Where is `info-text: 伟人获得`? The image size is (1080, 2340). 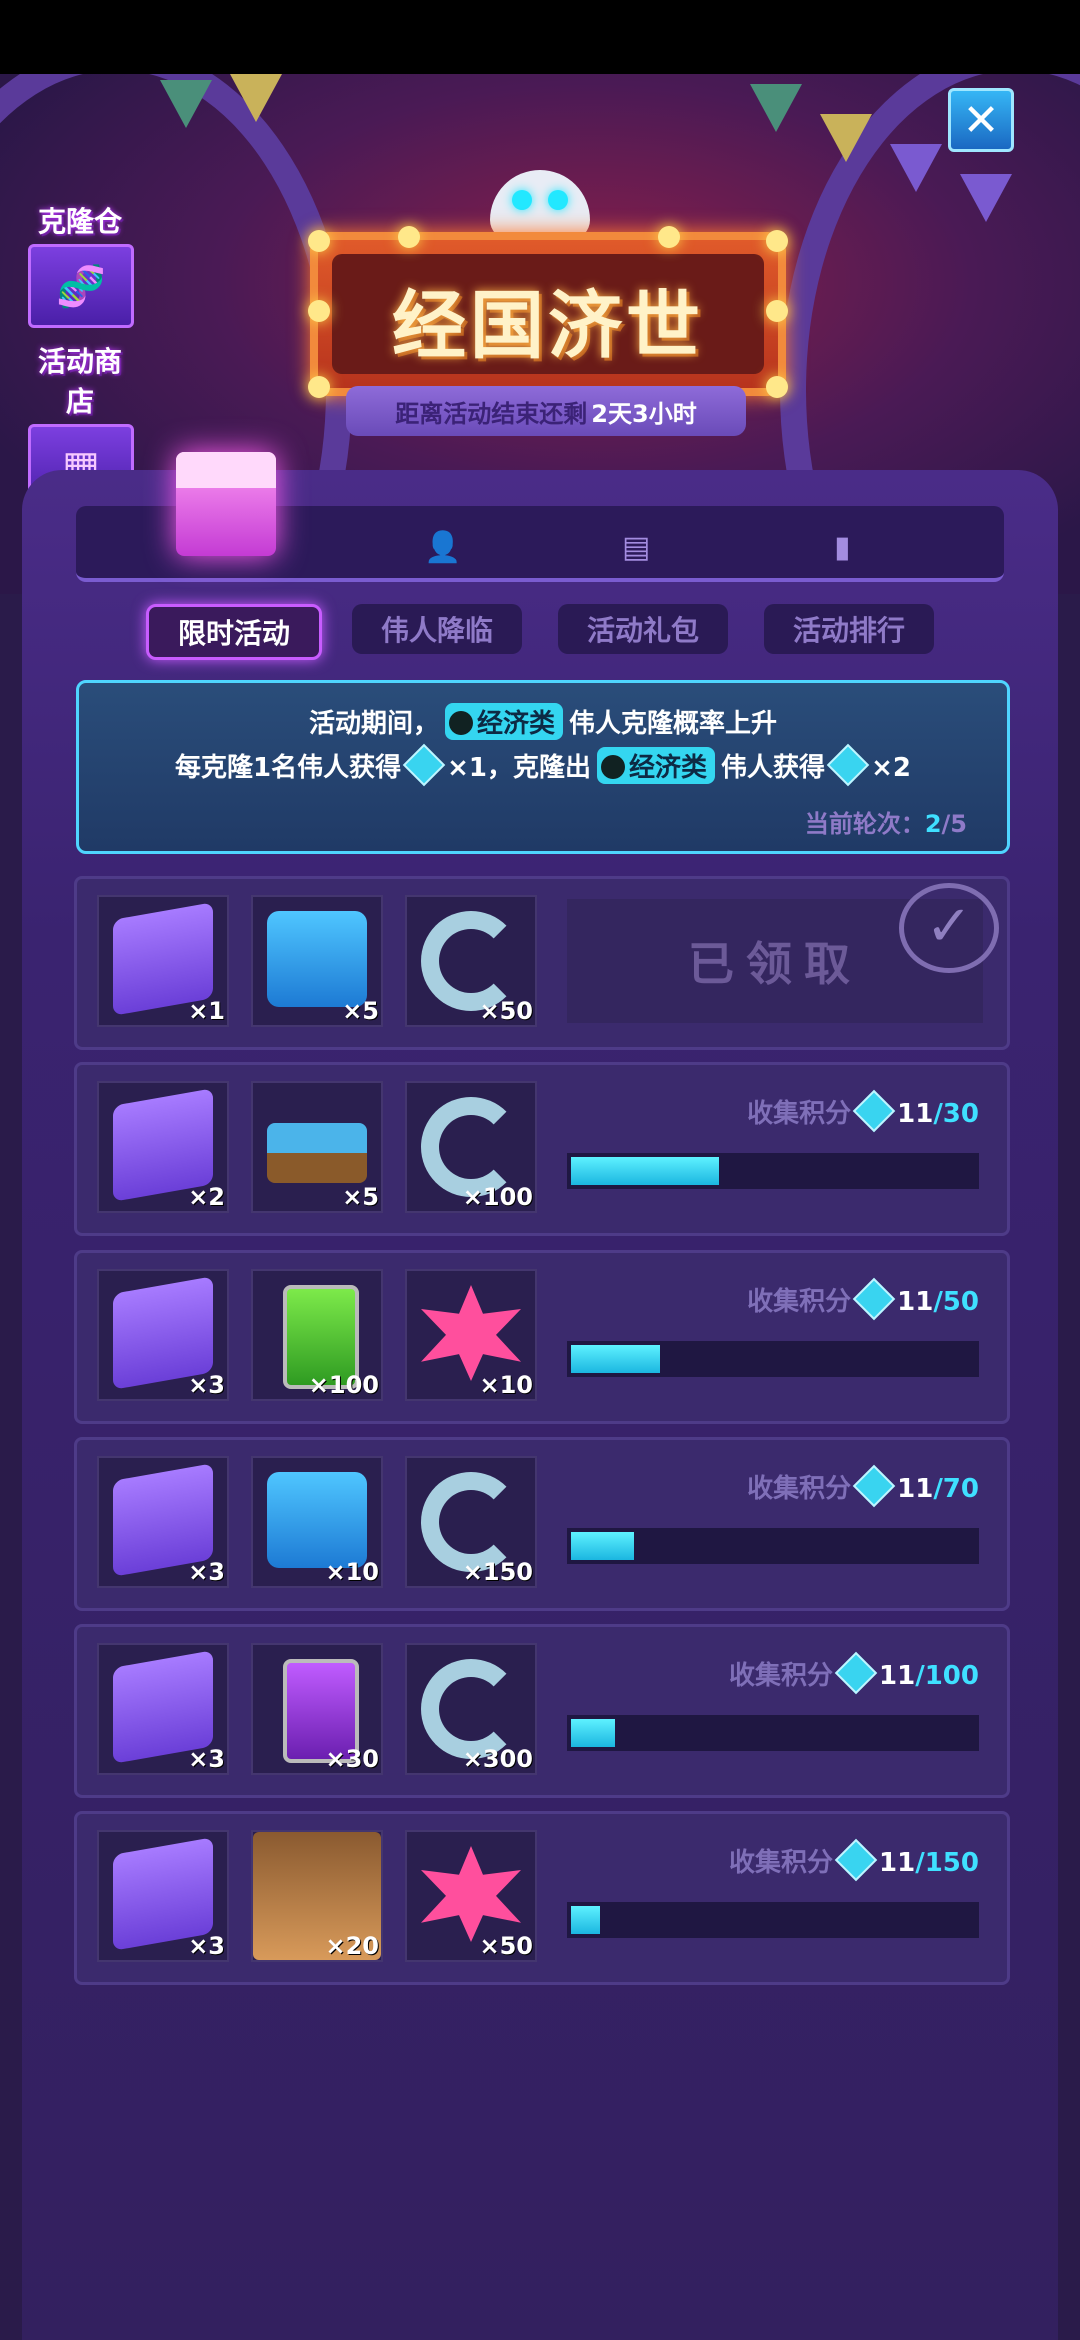 info-text: 伟人获得 is located at coordinates (773, 768).